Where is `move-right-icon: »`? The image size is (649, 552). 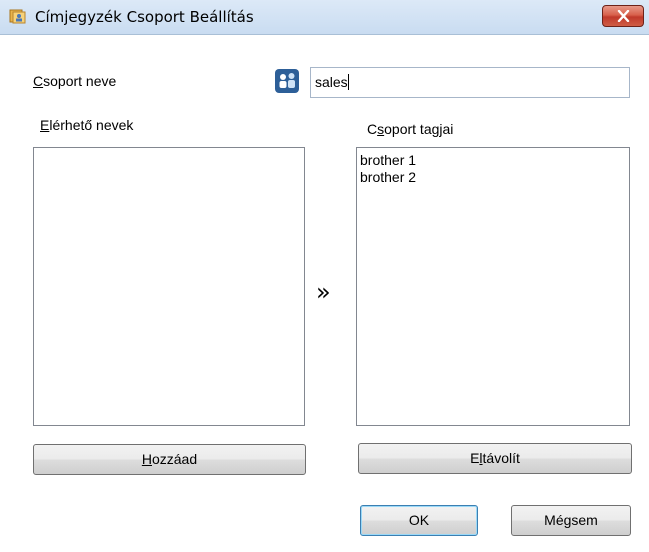
move-right-icon: » is located at coordinates (323, 292).